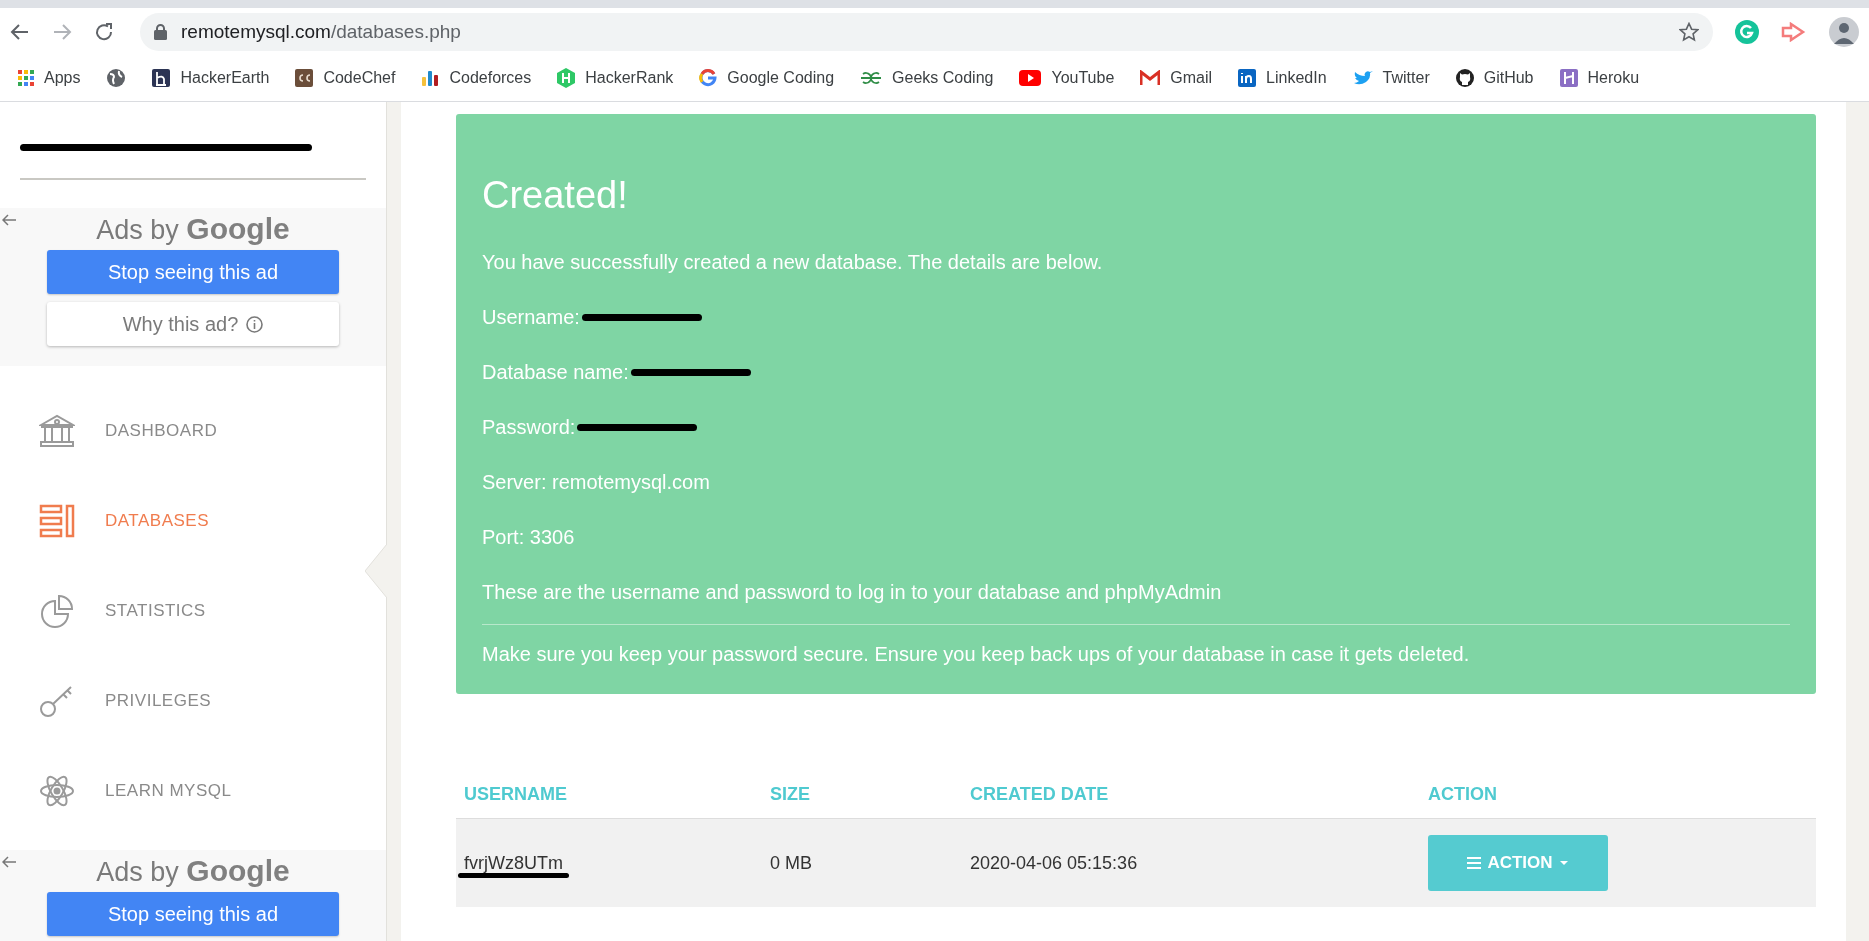 The height and width of the screenshot is (941, 1869). I want to click on list-icon, so click(57, 521).